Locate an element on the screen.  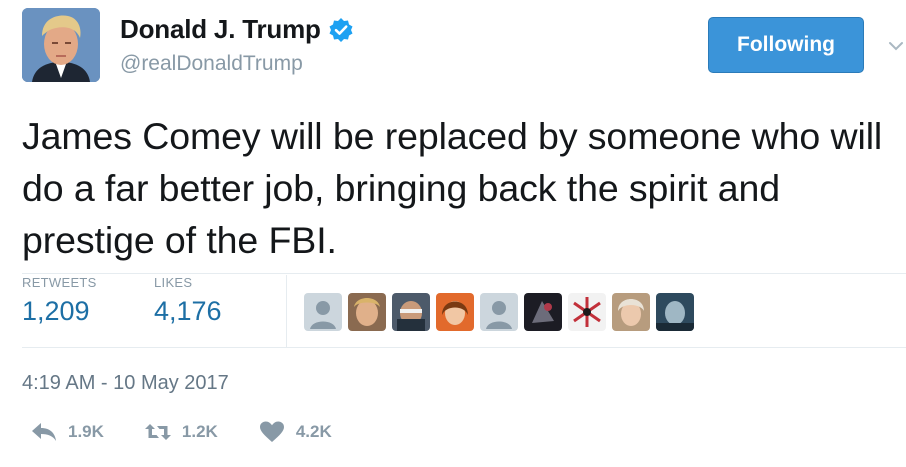
display-name: Donald J. Trump is located at coordinates (220, 29).